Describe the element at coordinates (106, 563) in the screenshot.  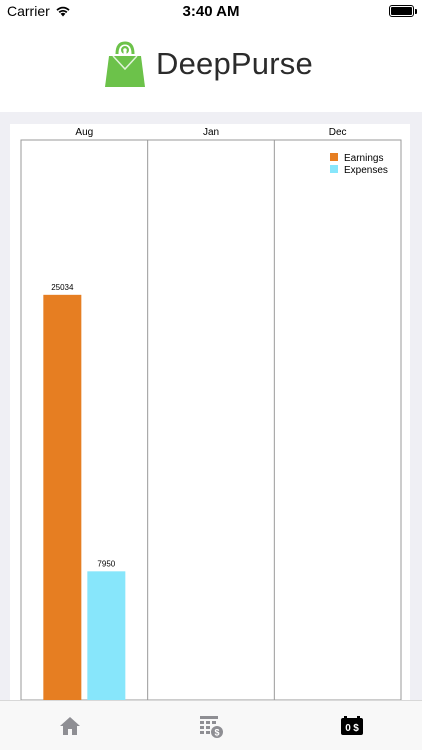
I see `data-label: 7950` at that location.